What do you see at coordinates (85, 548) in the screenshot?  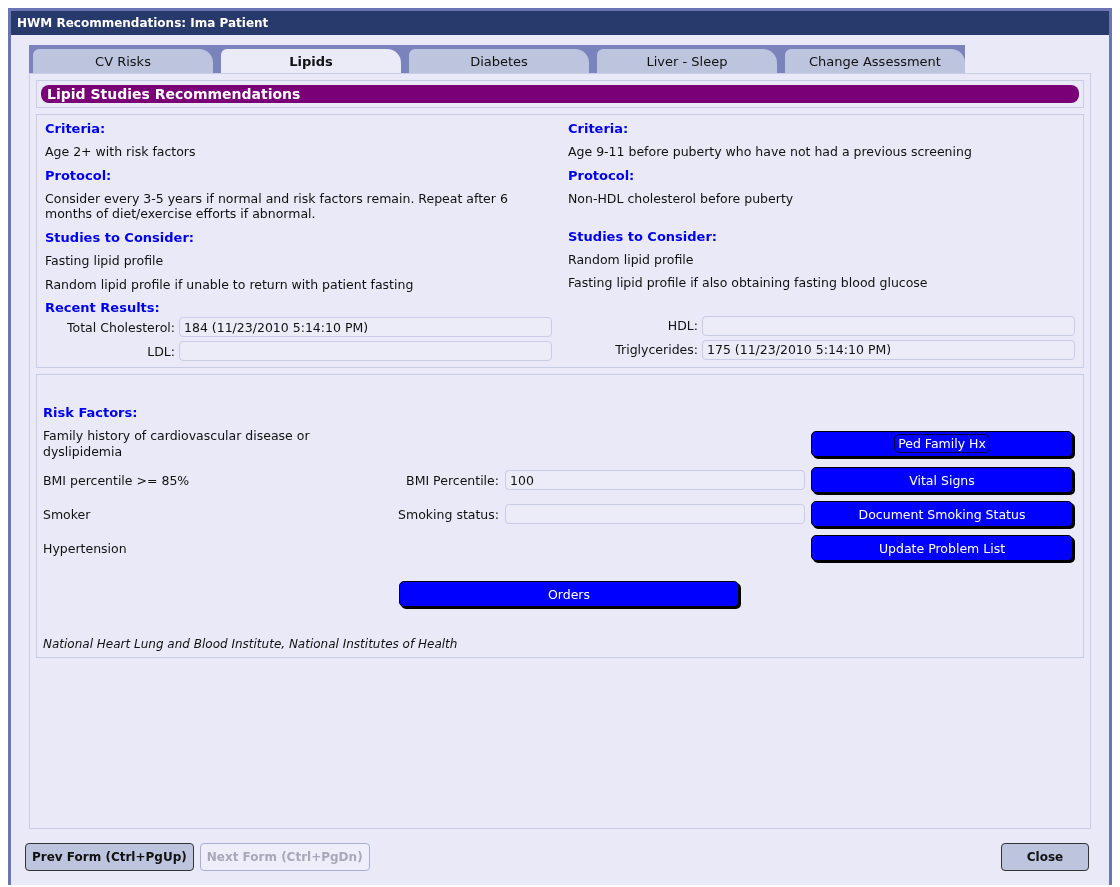 I see `risk-factor-text: Hypertension` at bounding box center [85, 548].